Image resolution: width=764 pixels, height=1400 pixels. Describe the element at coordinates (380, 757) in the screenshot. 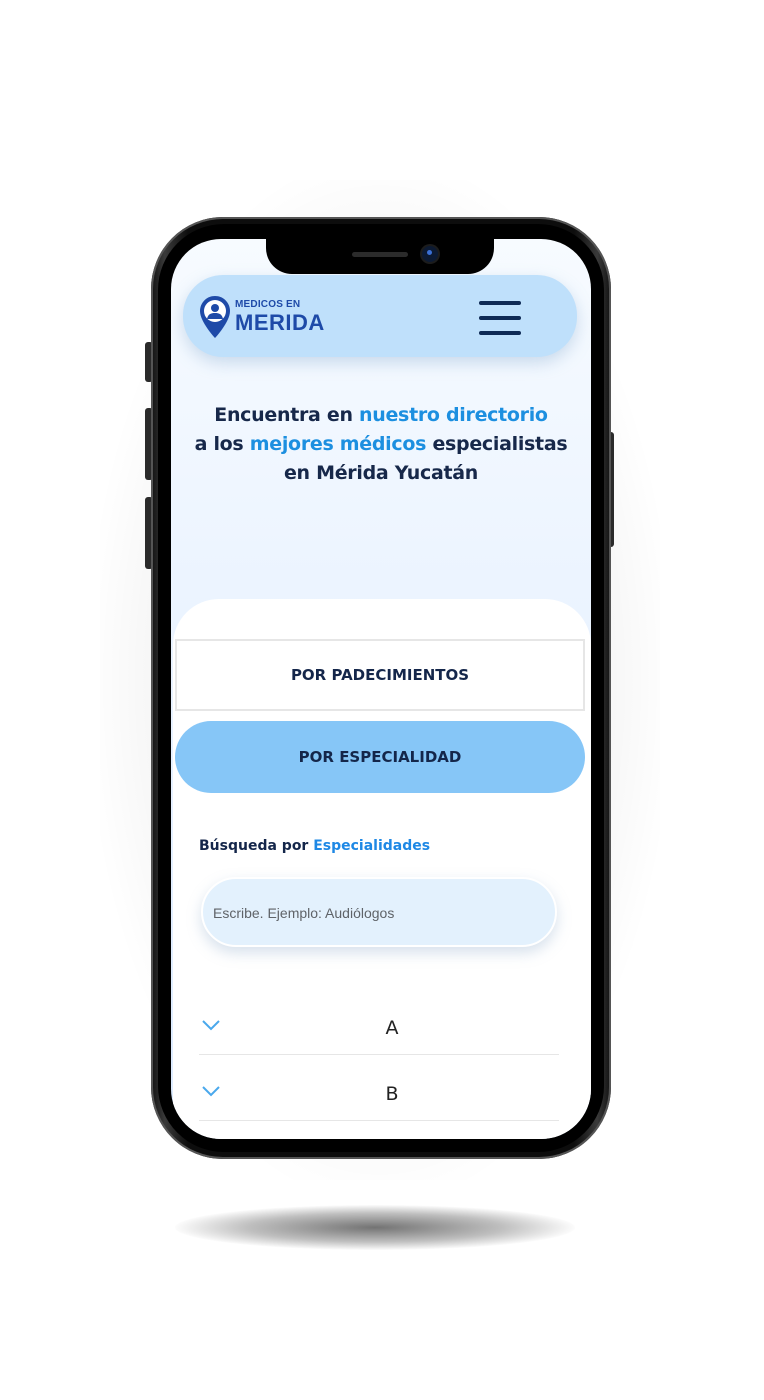

I see `tab-por-especialidad: POR ESPECIALIDAD` at that location.